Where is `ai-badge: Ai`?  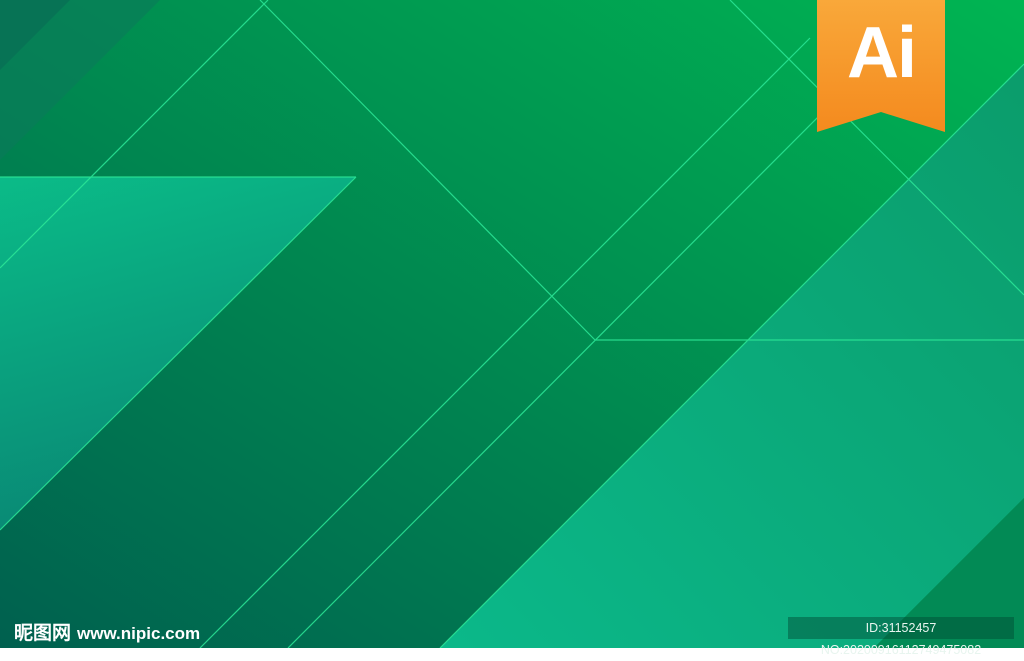 ai-badge: Ai is located at coordinates (881, 66).